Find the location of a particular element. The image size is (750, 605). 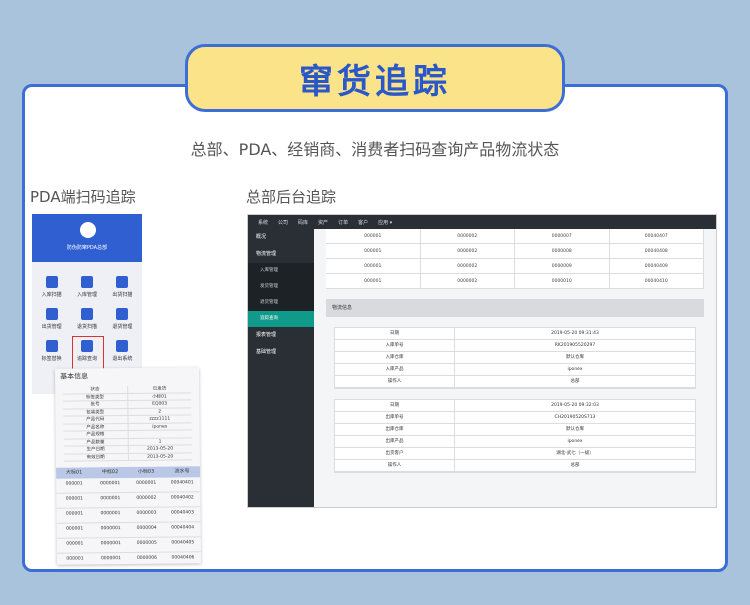

table-row: 000001 0000002 0000008 00040408 is located at coordinates (515, 251).